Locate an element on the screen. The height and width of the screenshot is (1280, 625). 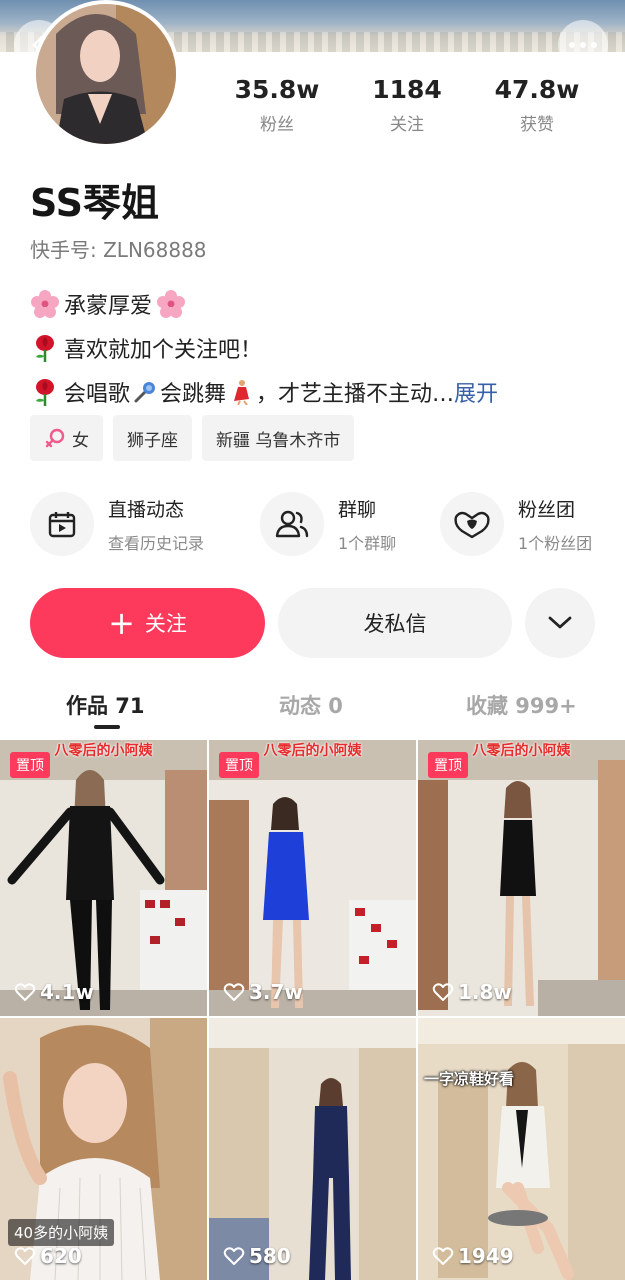
microphone-icon is located at coordinates (145, 392).